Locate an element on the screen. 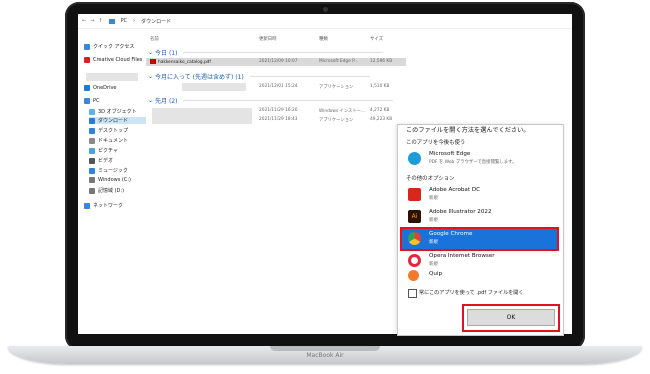 This screenshot has height=374, width=650. sidebar-item-pictures: ピクチャ is located at coordinates (103, 150).